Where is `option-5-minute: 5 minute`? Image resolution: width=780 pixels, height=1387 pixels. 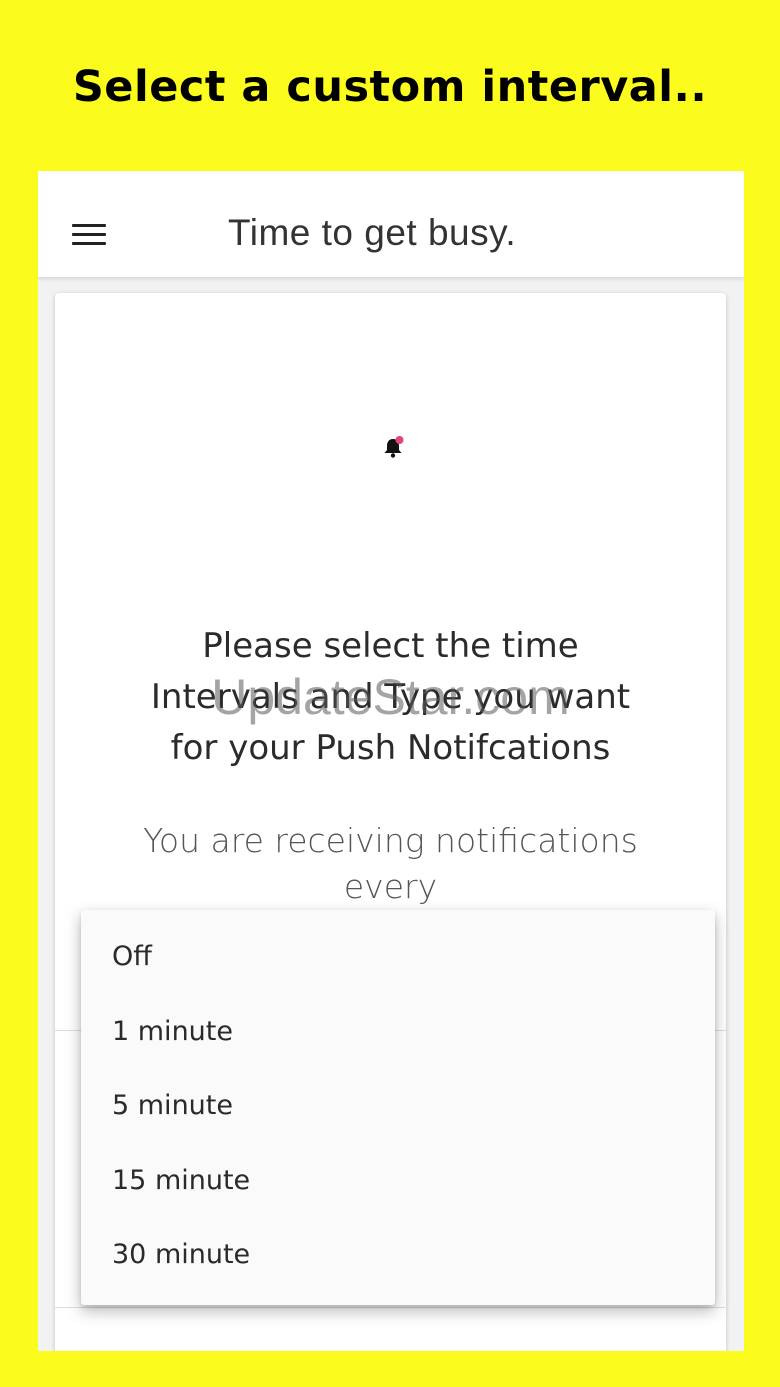 option-5-minute: 5 minute is located at coordinates (398, 1106).